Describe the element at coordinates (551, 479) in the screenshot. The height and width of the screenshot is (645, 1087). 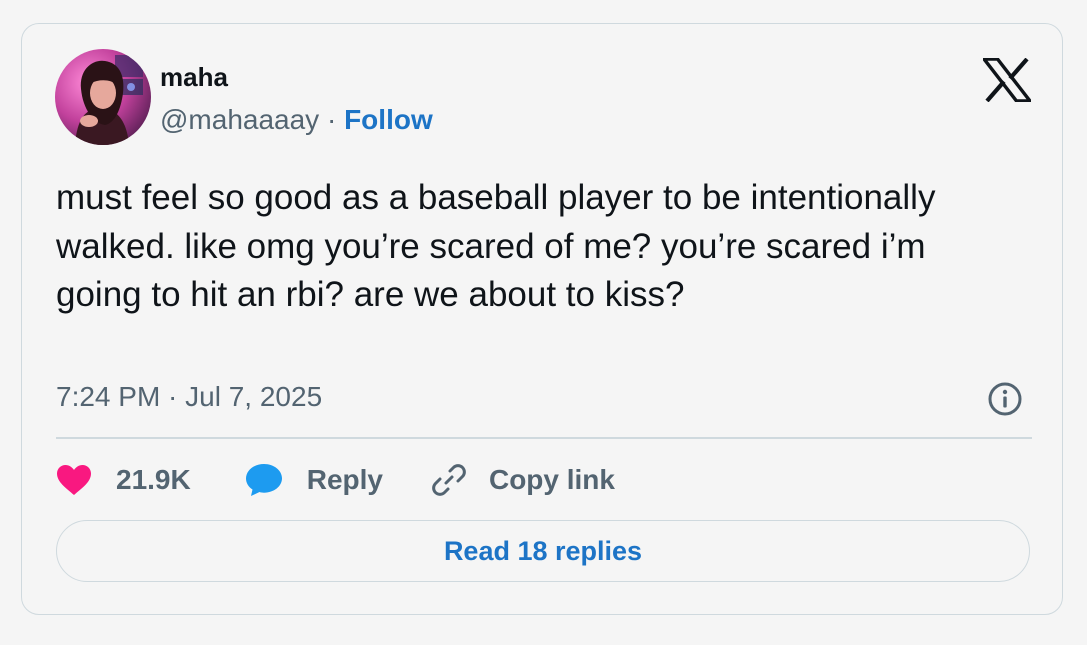
I see `copy-link-label: Copy link` at that location.